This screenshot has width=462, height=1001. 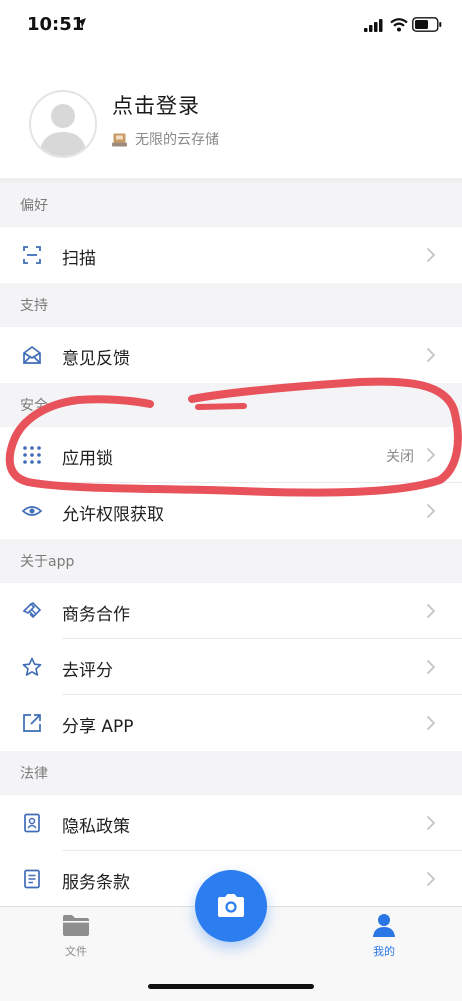 What do you see at coordinates (399, 25) in the screenshot?
I see `wifi-icon` at bounding box center [399, 25].